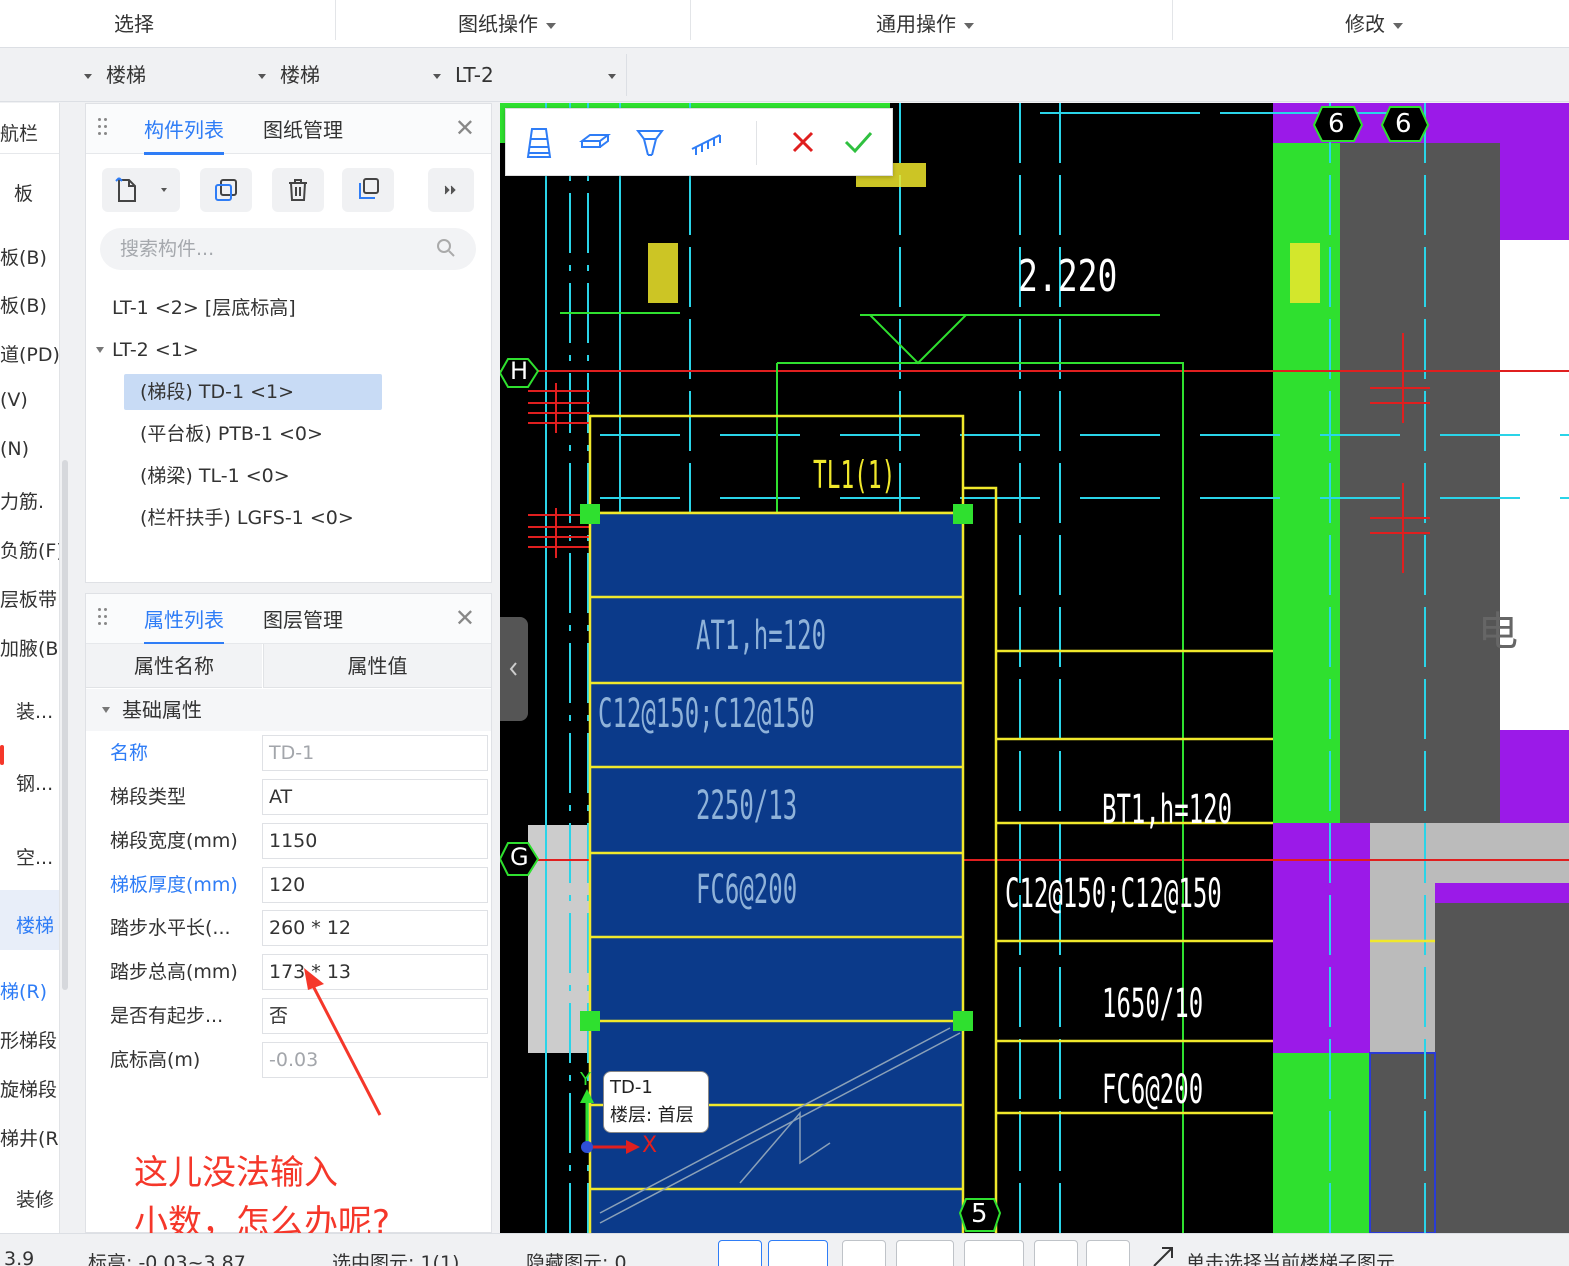  I want to click on prop-name: 名称, so click(129, 753).